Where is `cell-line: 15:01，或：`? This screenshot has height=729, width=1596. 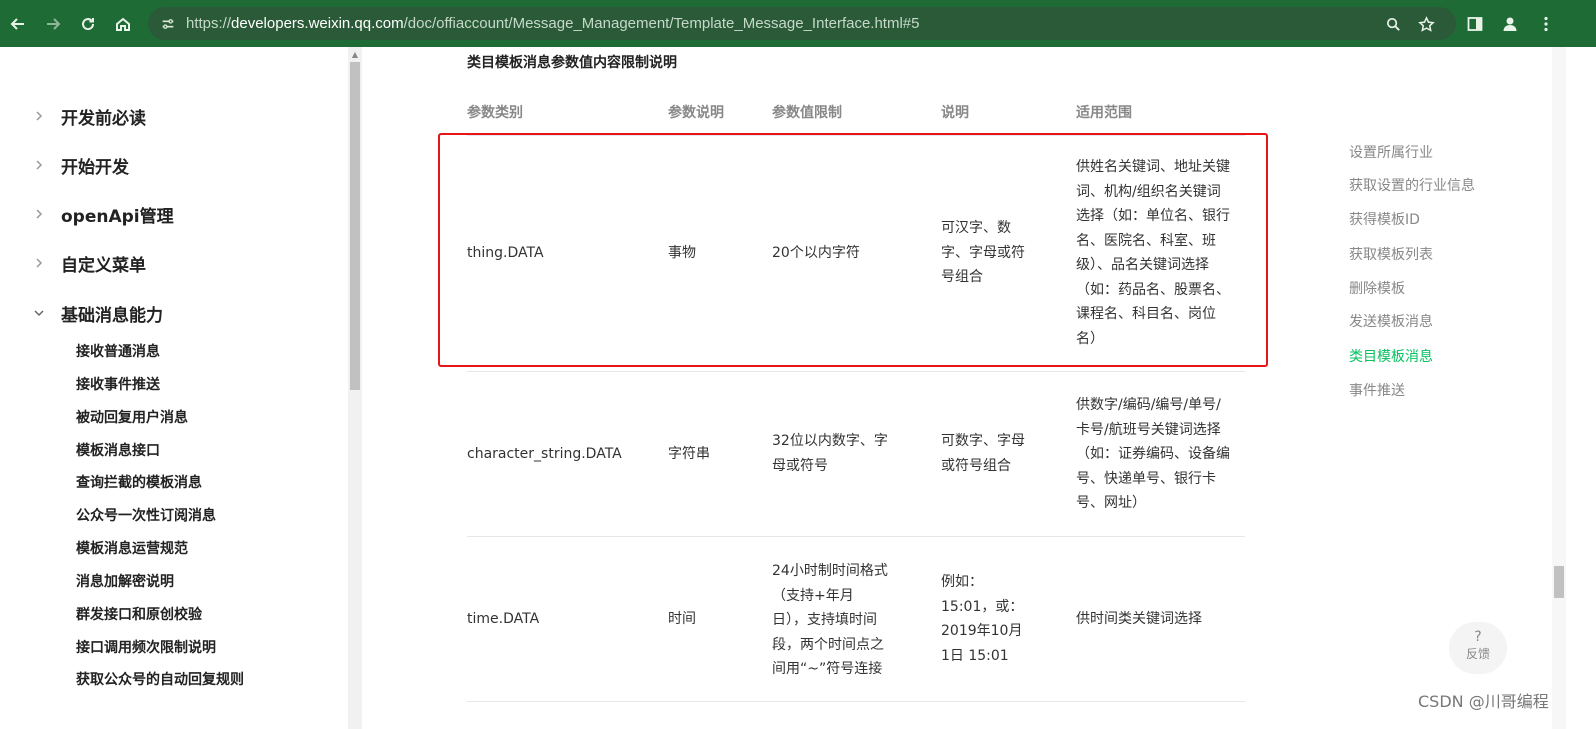 cell-line: 15:01，或： is located at coordinates (982, 606).